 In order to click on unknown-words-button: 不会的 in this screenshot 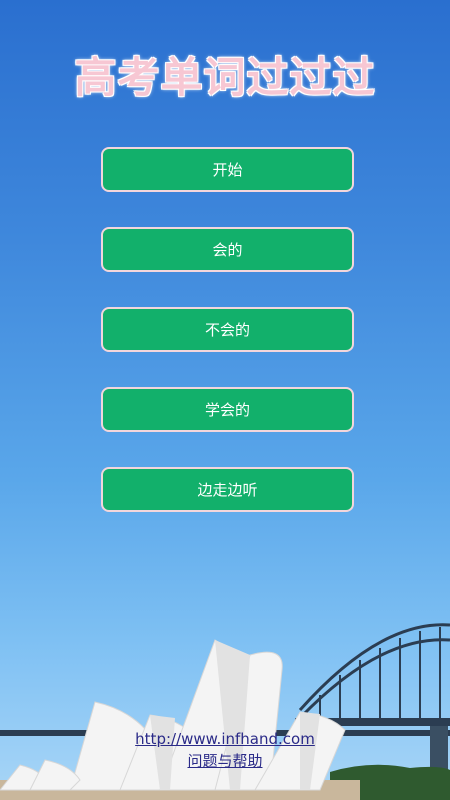, I will do `click(227, 329)`.